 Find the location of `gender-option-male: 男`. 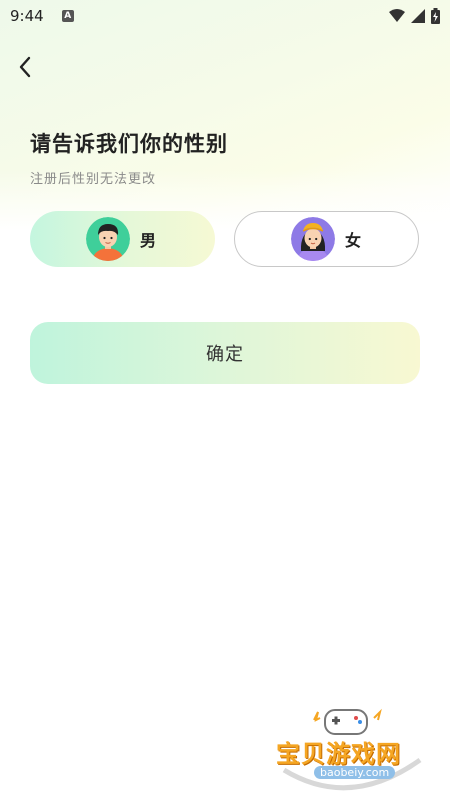

gender-option-male: 男 is located at coordinates (122, 239).